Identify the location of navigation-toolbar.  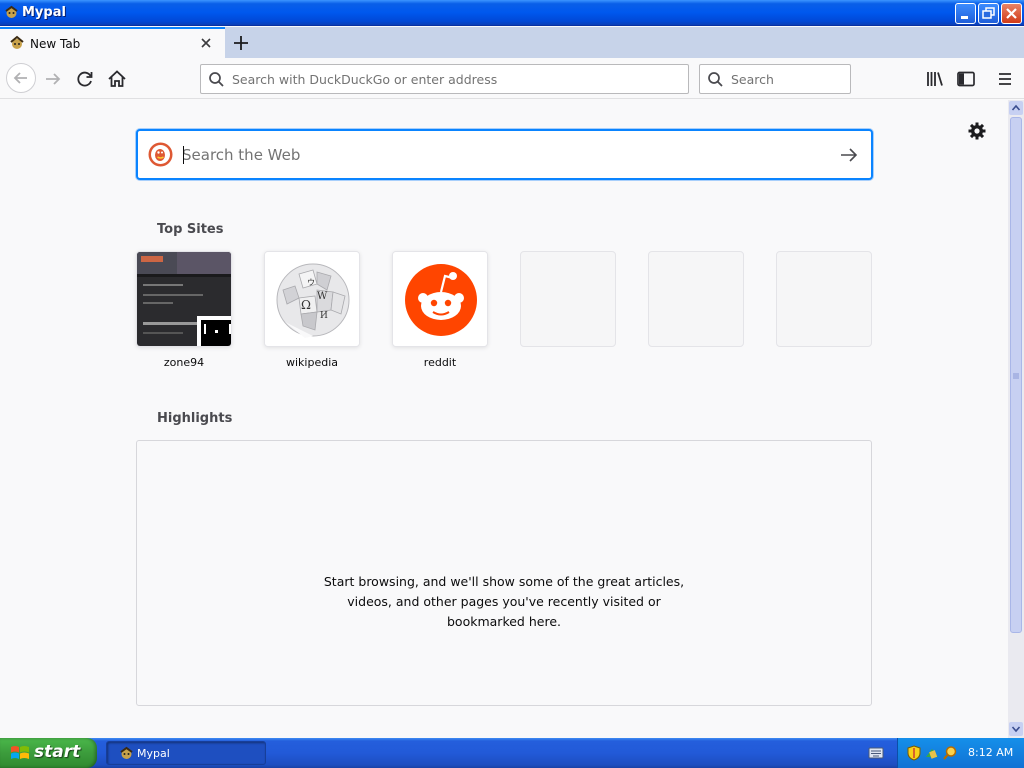
(512, 78).